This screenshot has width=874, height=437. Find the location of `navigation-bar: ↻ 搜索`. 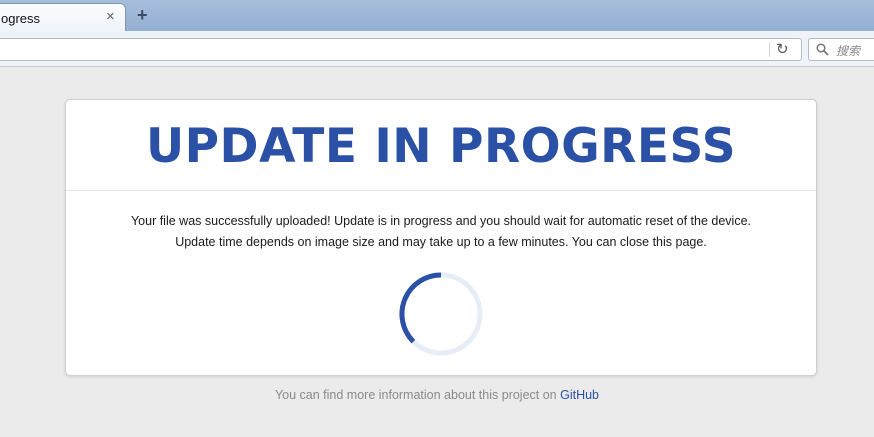

navigation-bar: ↻ 搜索 is located at coordinates (437, 49).